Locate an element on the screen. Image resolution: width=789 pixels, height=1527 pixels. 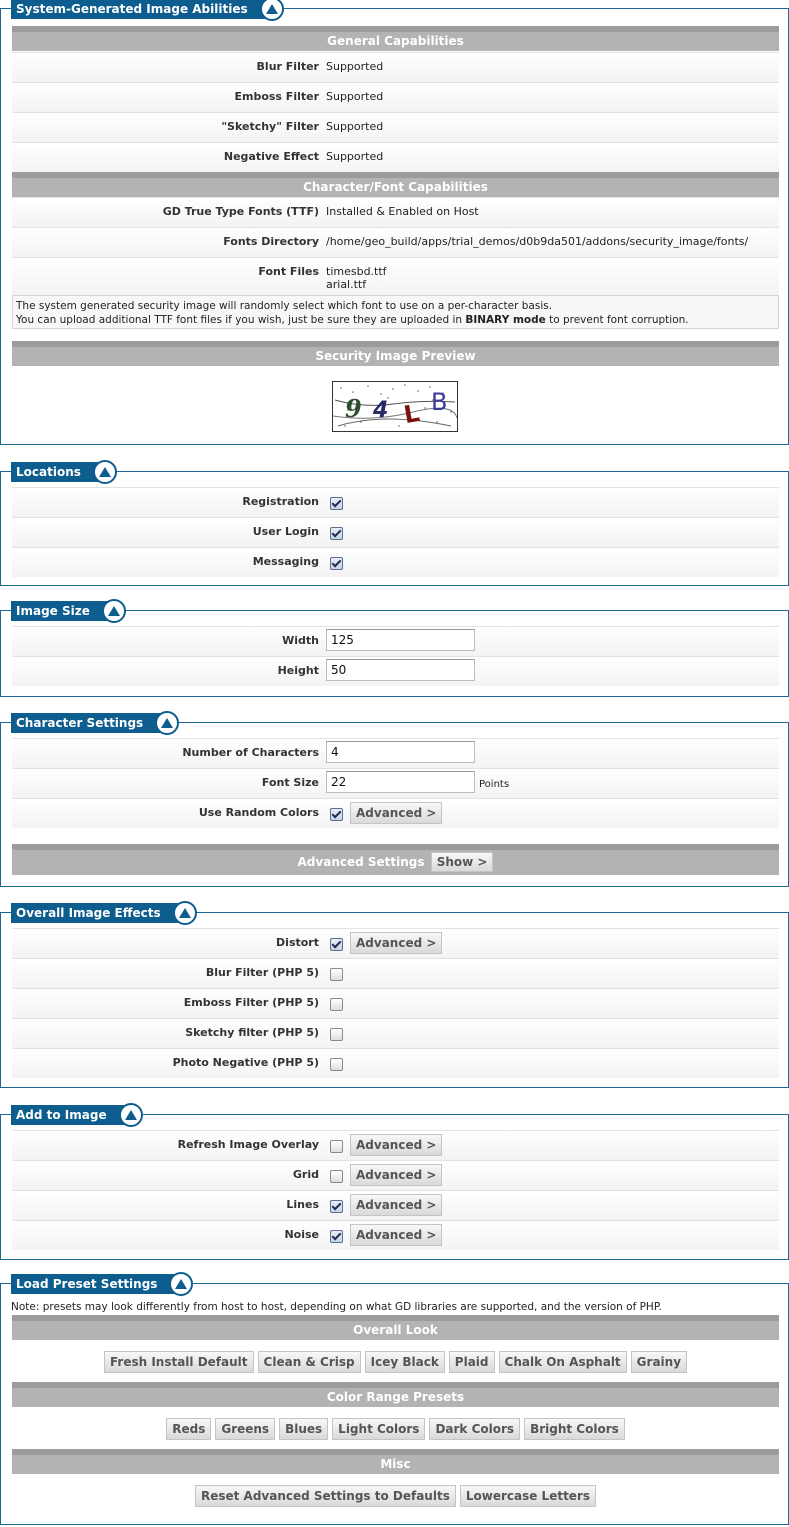
preset-icey-black-button: Icey Black is located at coordinates (404, 1362).